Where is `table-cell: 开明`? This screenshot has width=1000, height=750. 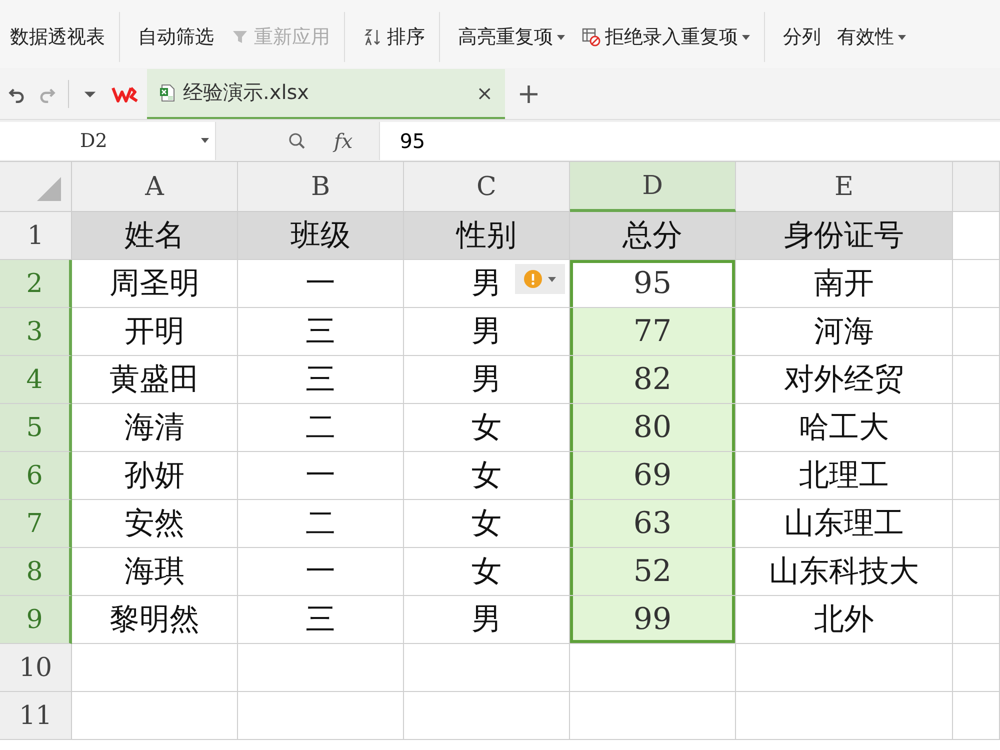 table-cell: 开明 is located at coordinates (155, 332).